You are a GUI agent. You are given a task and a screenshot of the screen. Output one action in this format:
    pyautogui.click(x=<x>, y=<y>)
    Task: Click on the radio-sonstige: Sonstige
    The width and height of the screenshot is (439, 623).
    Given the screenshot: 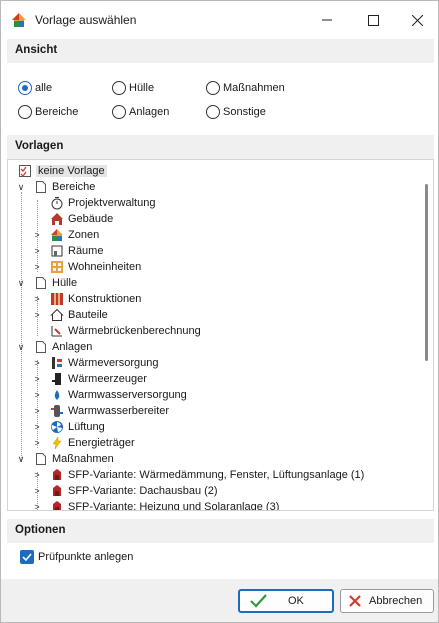 What is the action you would take?
    pyautogui.click(x=236, y=112)
    